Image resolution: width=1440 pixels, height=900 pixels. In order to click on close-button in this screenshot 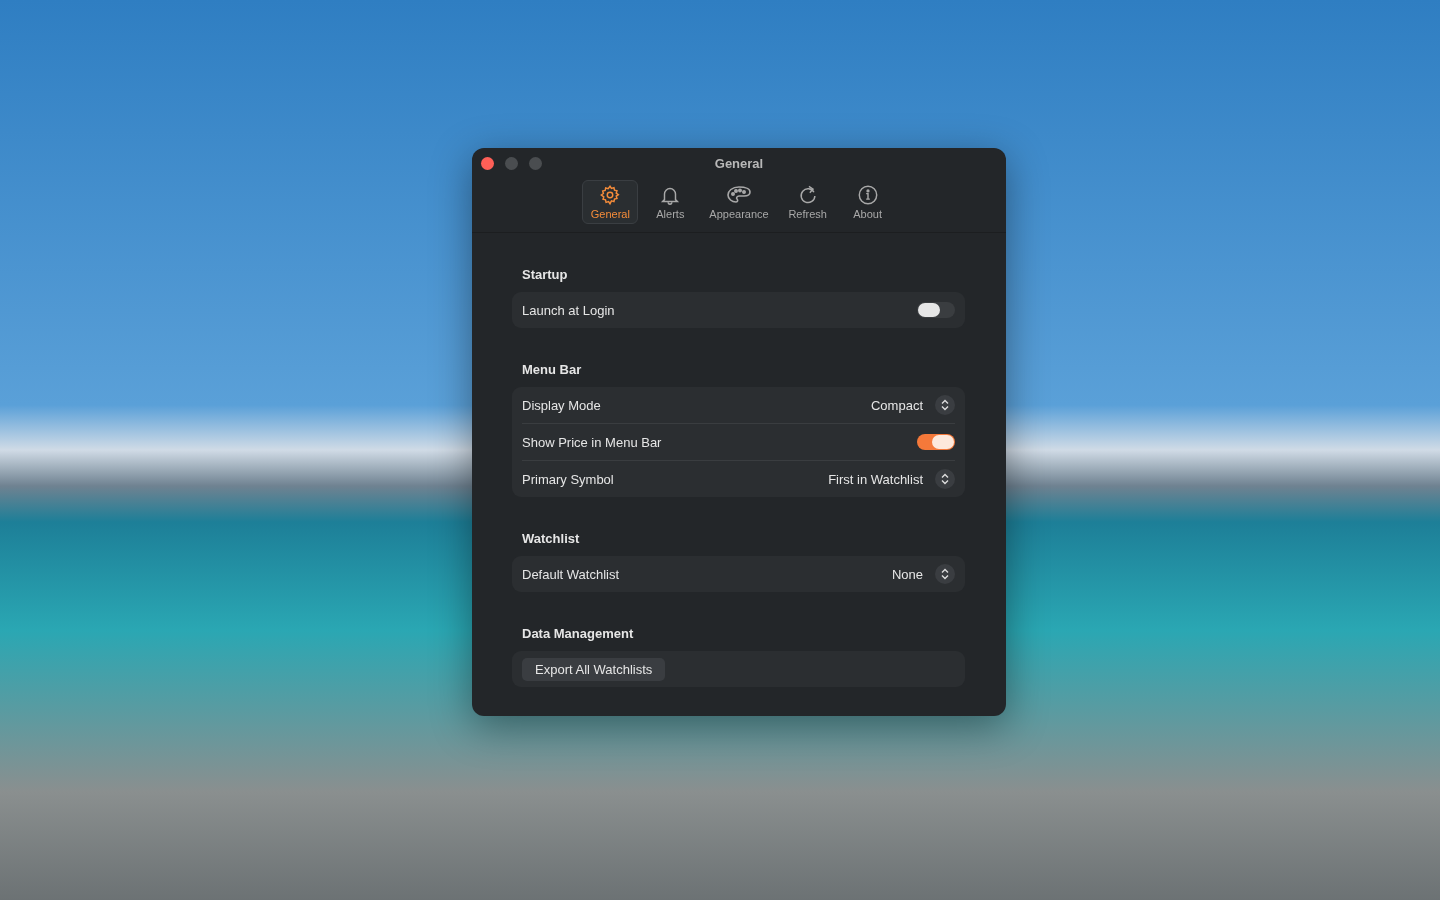, I will do `click(487, 163)`.